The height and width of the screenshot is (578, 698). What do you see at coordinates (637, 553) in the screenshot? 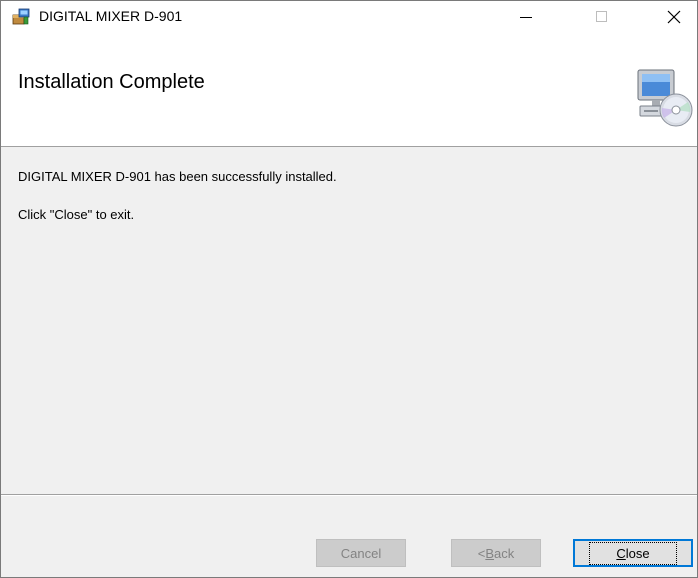
I see `close-label: lose` at bounding box center [637, 553].